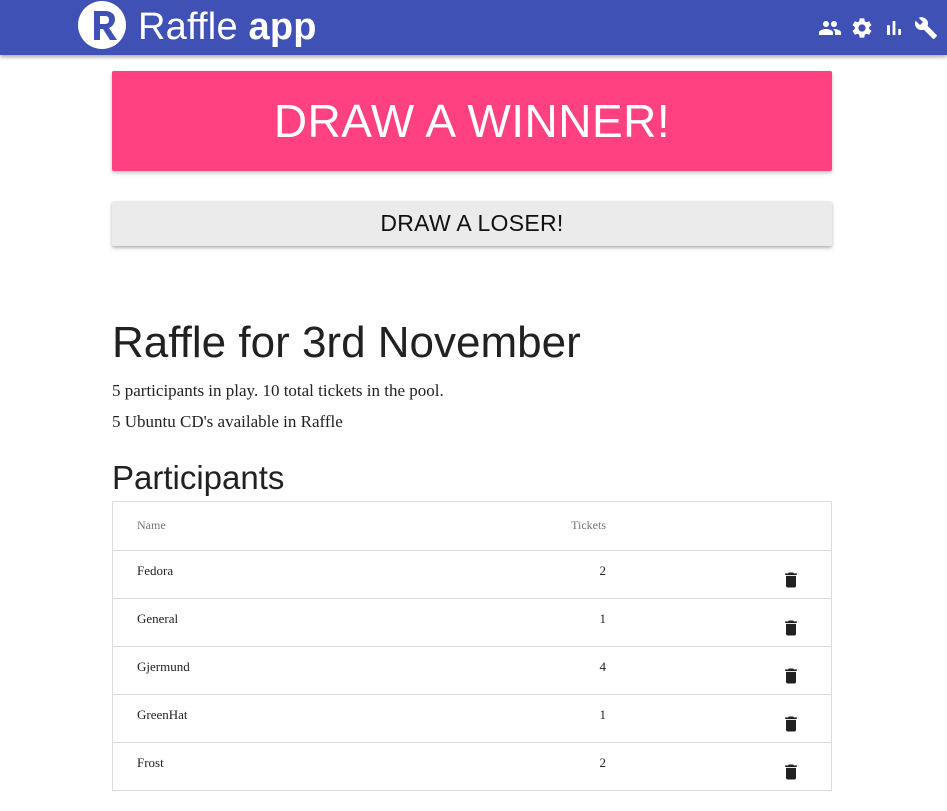 The width and height of the screenshot is (947, 811). What do you see at coordinates (198, 477) in the screenshot?
I see `participants-heading: Participants` at bounding box center [198, 477].